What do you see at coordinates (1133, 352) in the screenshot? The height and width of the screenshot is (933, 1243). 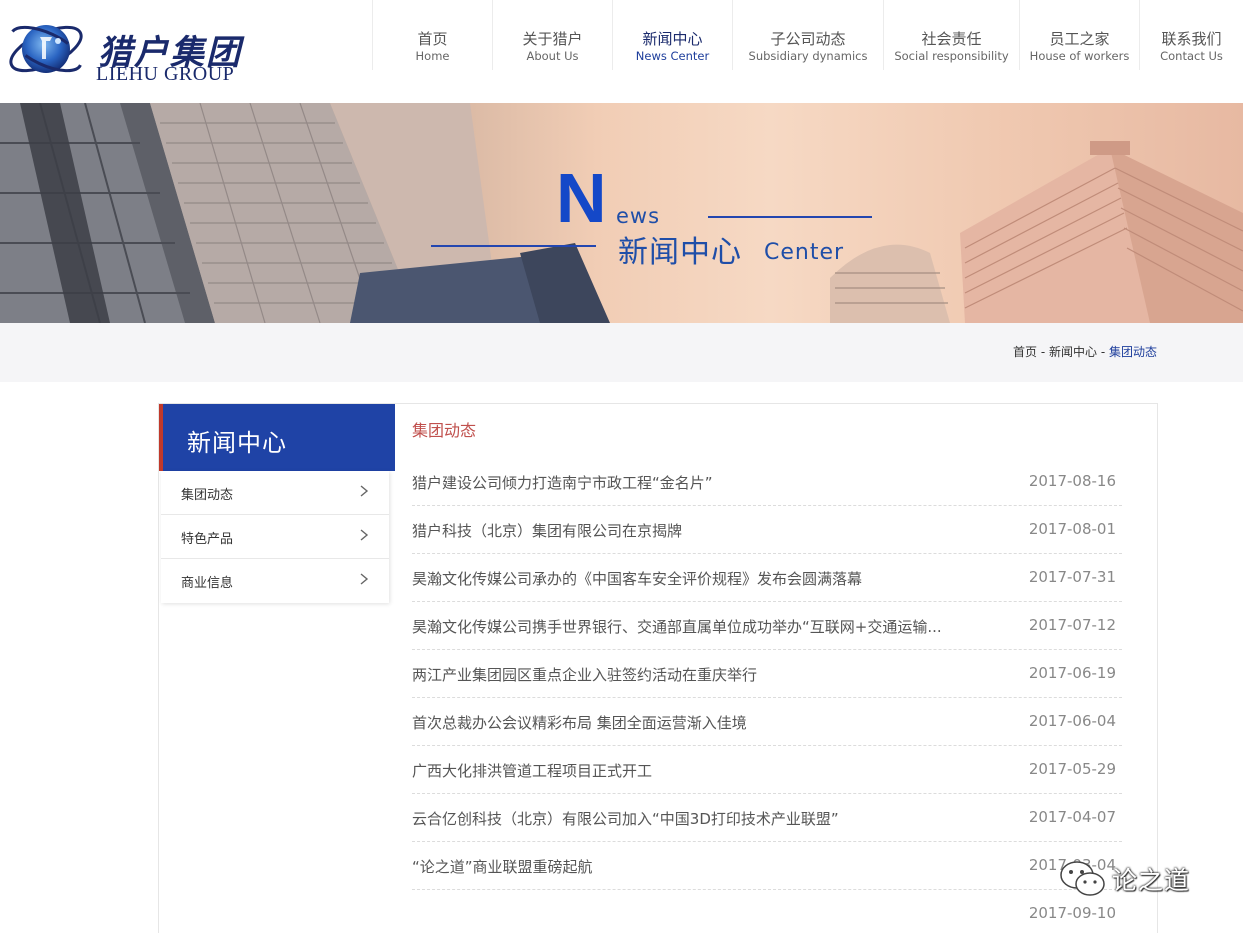 I see `breadcrumb-current: 集团动态` at bounding box center [1133, 352].